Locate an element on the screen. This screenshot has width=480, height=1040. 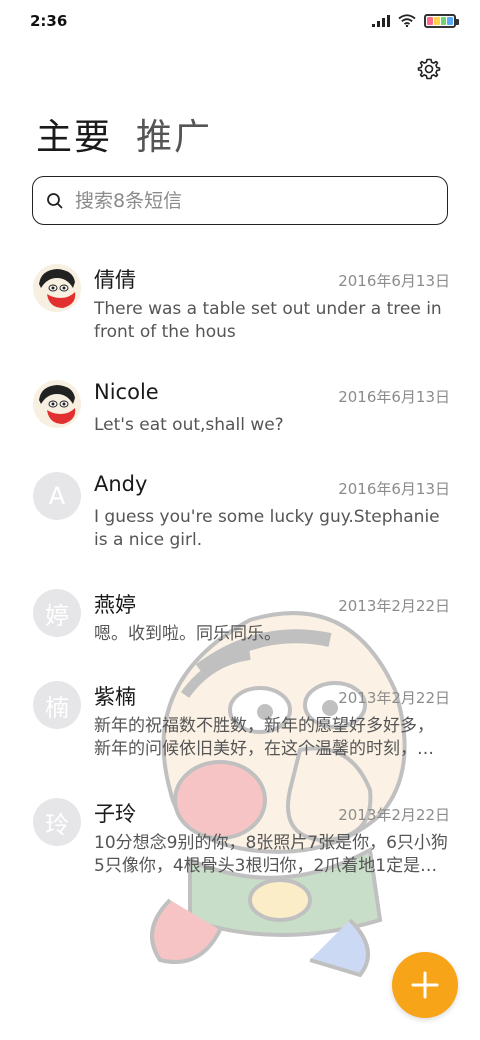
contact-name: 紫楠 is located at coordinates (115, 697).